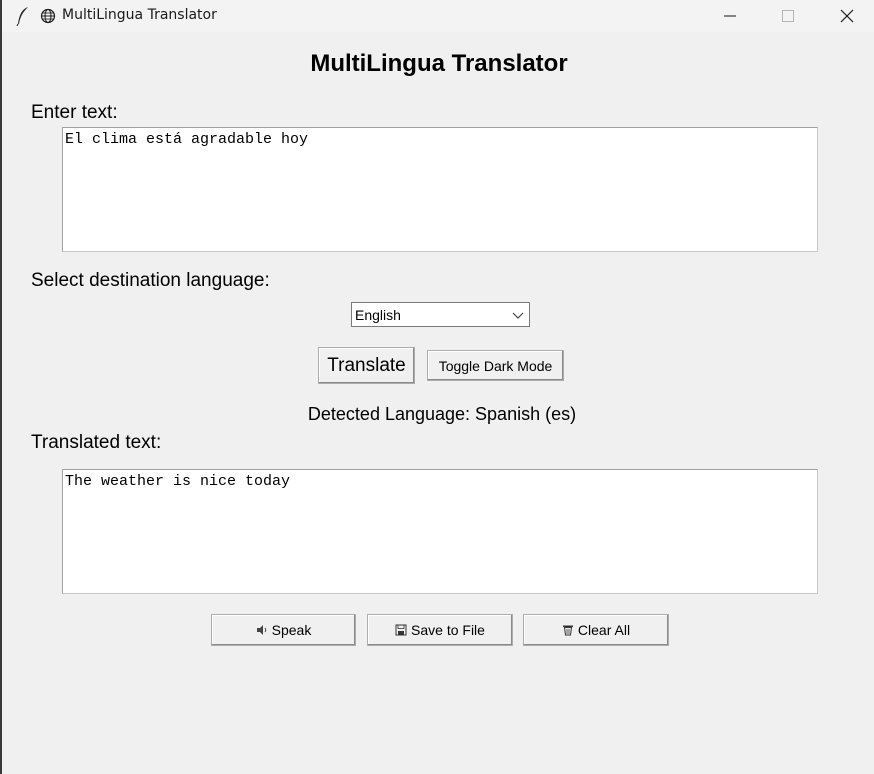 The height and width of the screenshot is (774, 874). Describe the element at coordinates (440, 531) in the screenshot. I see `output-textbox: The weather is nice today` at that location.